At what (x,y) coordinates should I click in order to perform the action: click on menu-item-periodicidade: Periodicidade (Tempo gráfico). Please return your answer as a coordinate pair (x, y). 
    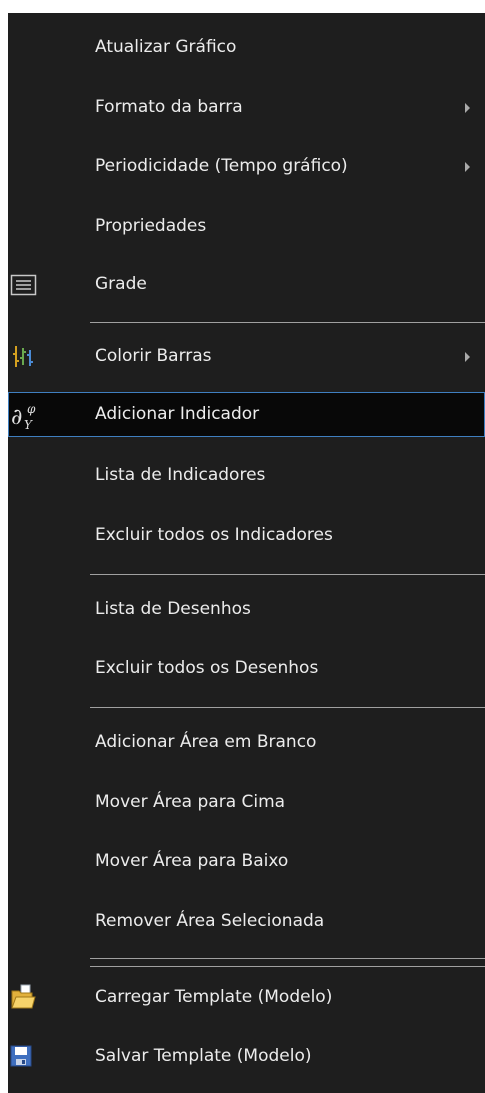
    Looking at the image, I should click on (246, 166).